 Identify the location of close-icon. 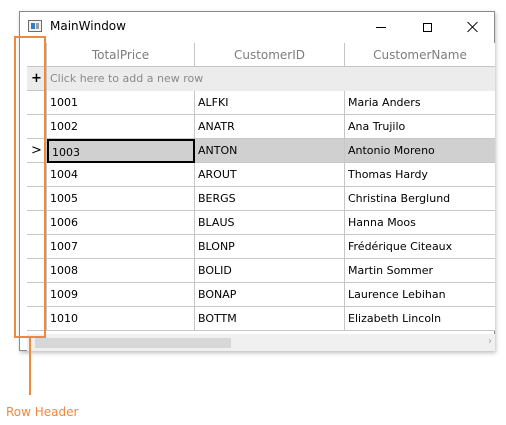
(473, 27).